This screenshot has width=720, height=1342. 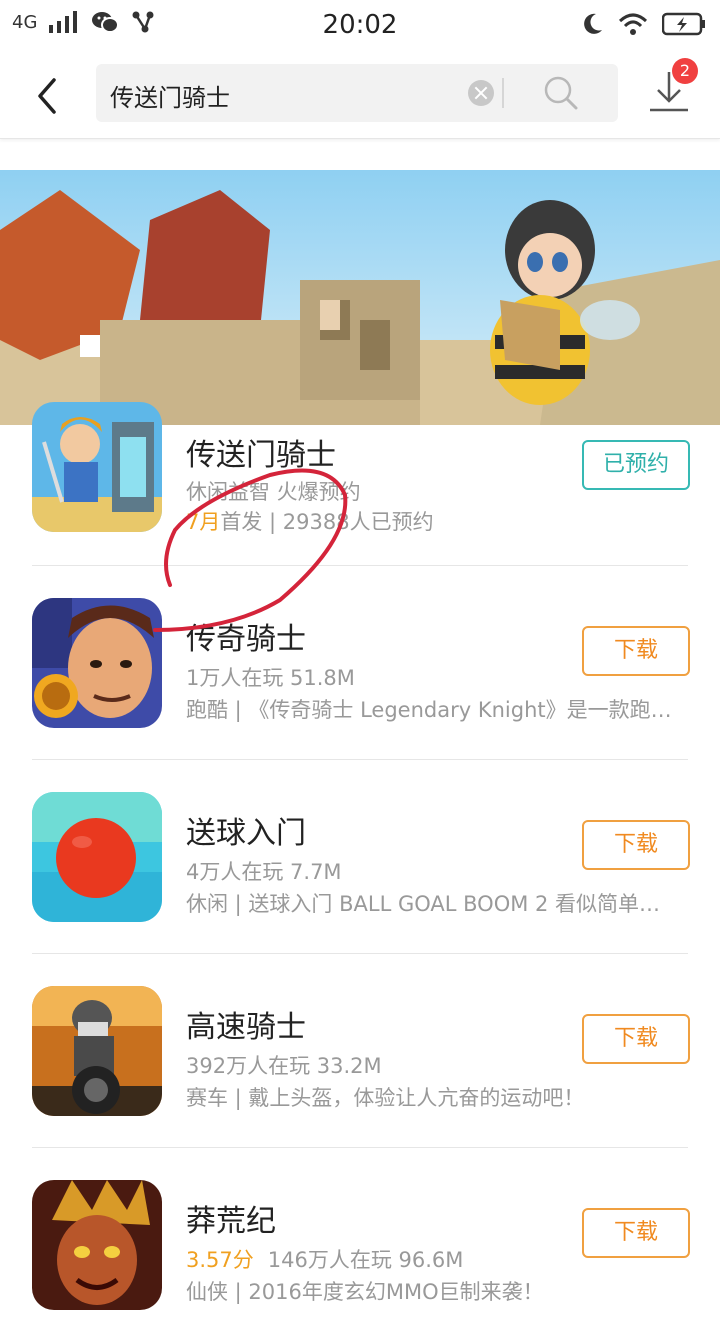 I want to click on app-title: 高速骑士, so click(x=246, y=1027).